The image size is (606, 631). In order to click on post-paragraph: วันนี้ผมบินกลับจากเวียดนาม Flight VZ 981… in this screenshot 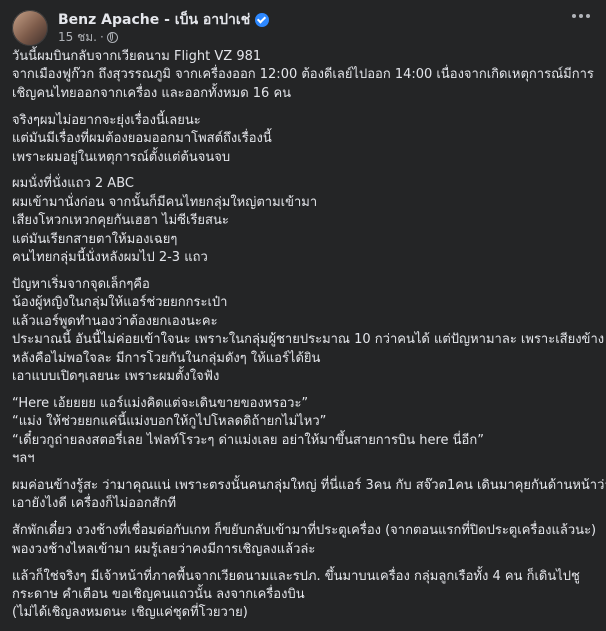, I will do `click(305, 75)`.